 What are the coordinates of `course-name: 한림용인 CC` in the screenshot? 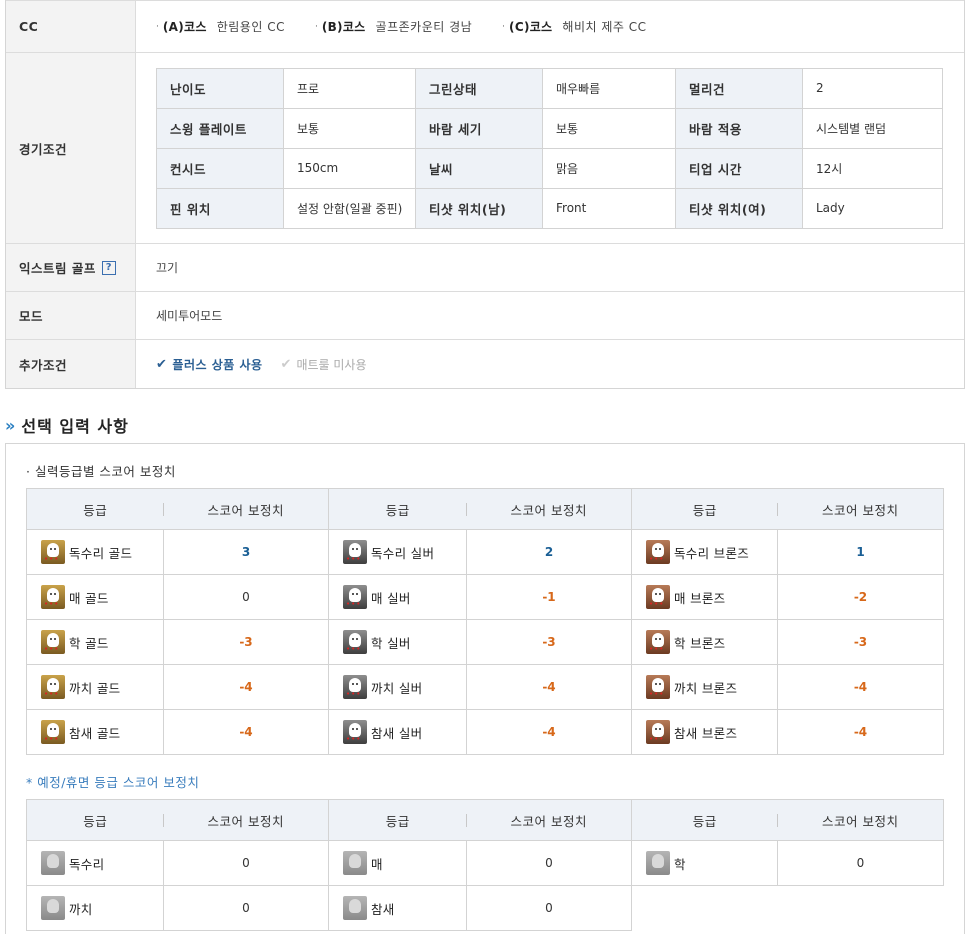 It's located at (250, 27).